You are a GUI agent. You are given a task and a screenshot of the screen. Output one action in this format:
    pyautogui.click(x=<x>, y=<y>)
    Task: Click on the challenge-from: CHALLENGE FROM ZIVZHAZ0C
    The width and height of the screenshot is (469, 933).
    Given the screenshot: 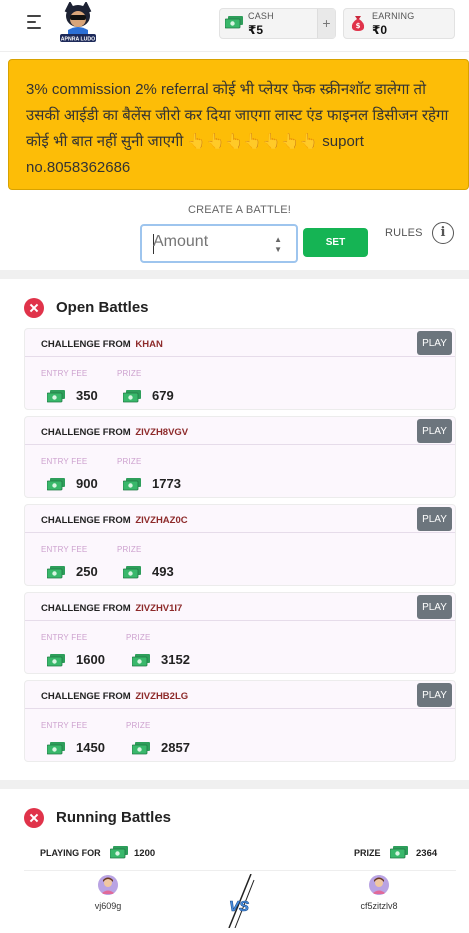 What is the action you would take?
    pyautogui.click(x=114, y=520)
    